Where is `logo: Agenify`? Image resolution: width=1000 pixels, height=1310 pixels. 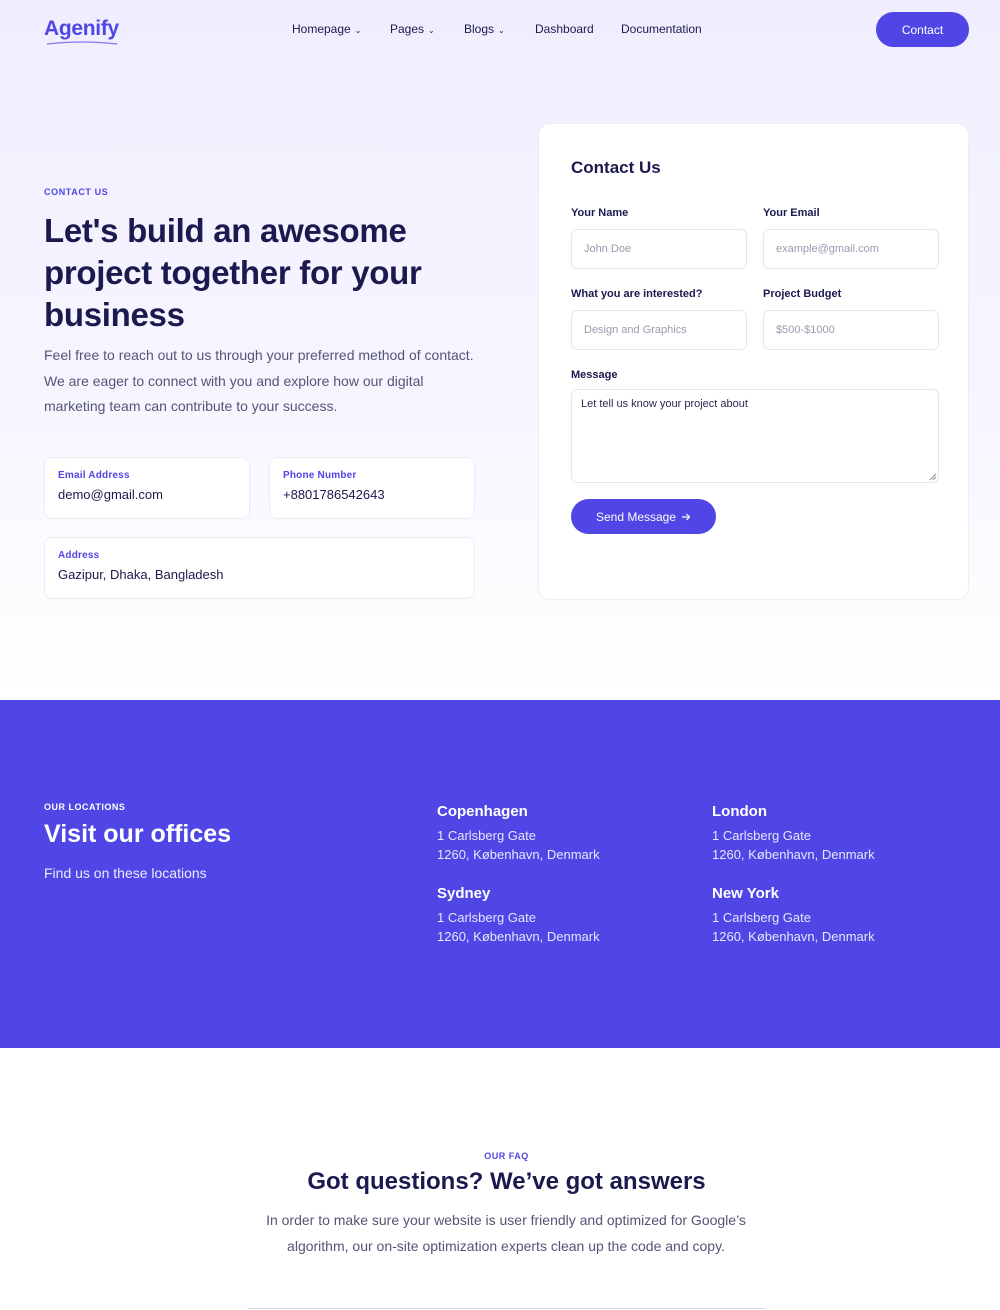 logo: Agenify is located at coordinates (81, 29).